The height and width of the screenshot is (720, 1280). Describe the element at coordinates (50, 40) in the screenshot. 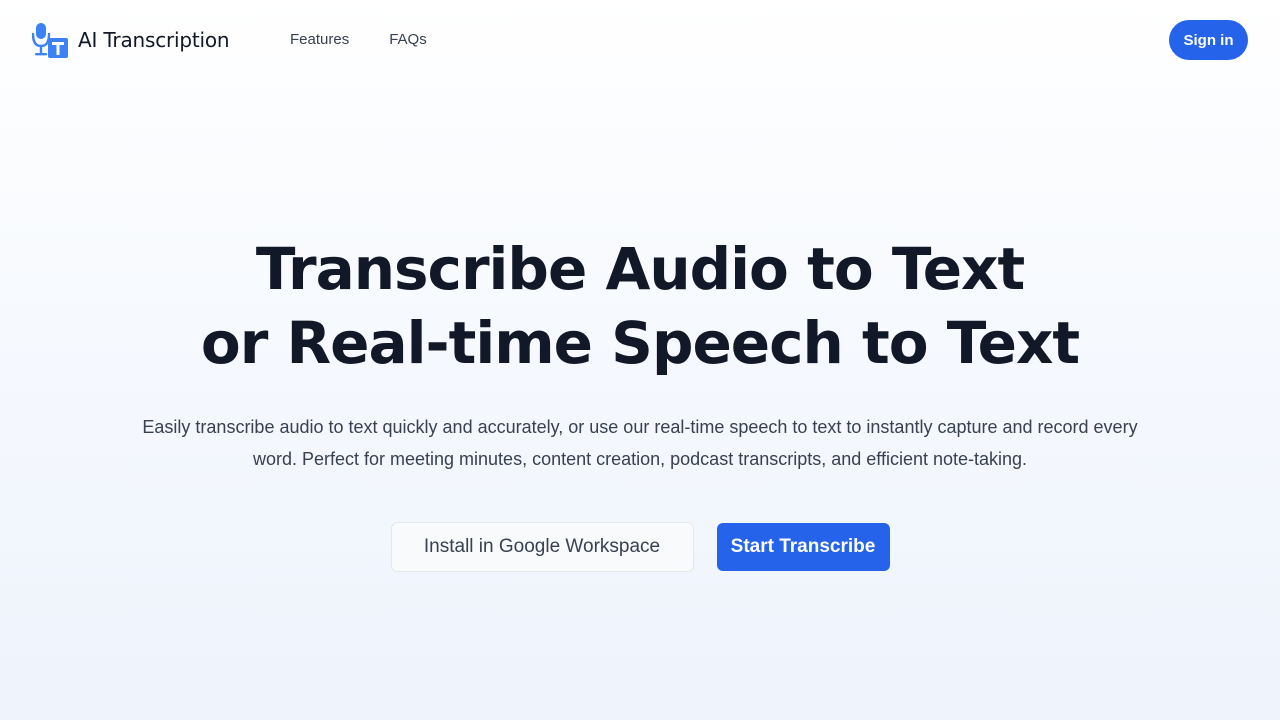

I see `microphone-text-icon` at that location.